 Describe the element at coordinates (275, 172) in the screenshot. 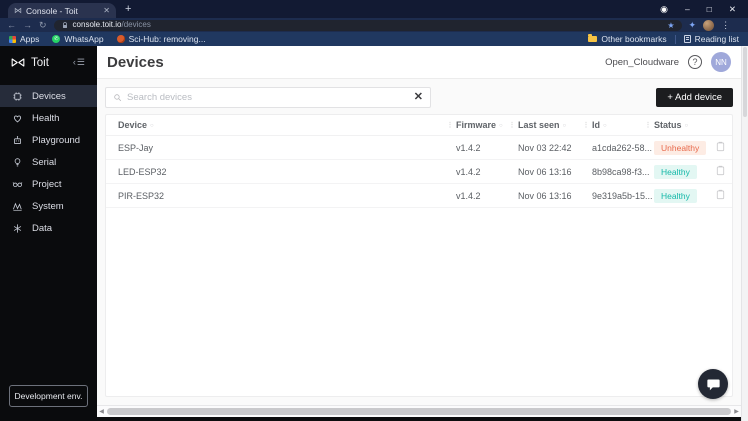

I see `device-name-cell: LED-ESP32` at that location.